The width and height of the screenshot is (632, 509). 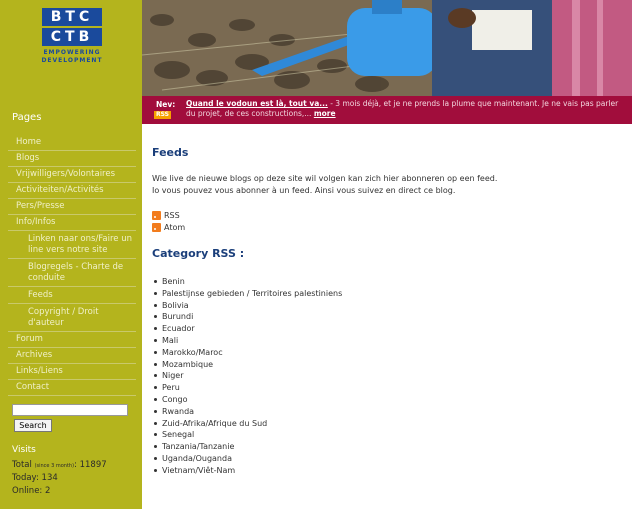 What do you see at coordinates (24, 450) in the screenshot?
I see `visits-title: Visits` at bounding box center [24, 450].